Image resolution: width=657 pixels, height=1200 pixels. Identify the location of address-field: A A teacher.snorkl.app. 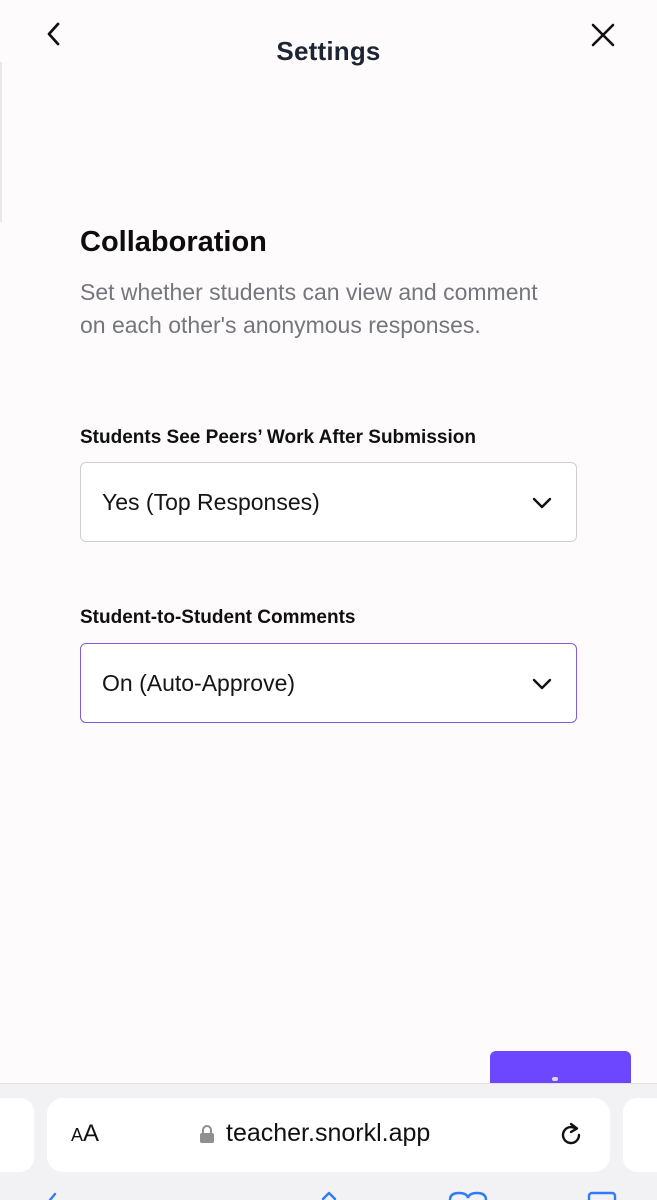
(328, 1135).